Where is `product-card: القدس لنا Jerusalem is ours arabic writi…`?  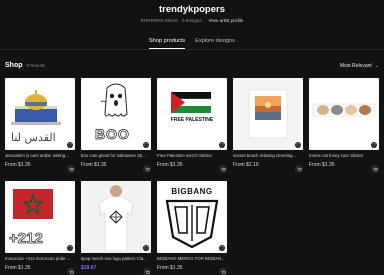
product-card: القدس لنا Jerusalem is ours arabic writi… is located at coordinates (40, 125).